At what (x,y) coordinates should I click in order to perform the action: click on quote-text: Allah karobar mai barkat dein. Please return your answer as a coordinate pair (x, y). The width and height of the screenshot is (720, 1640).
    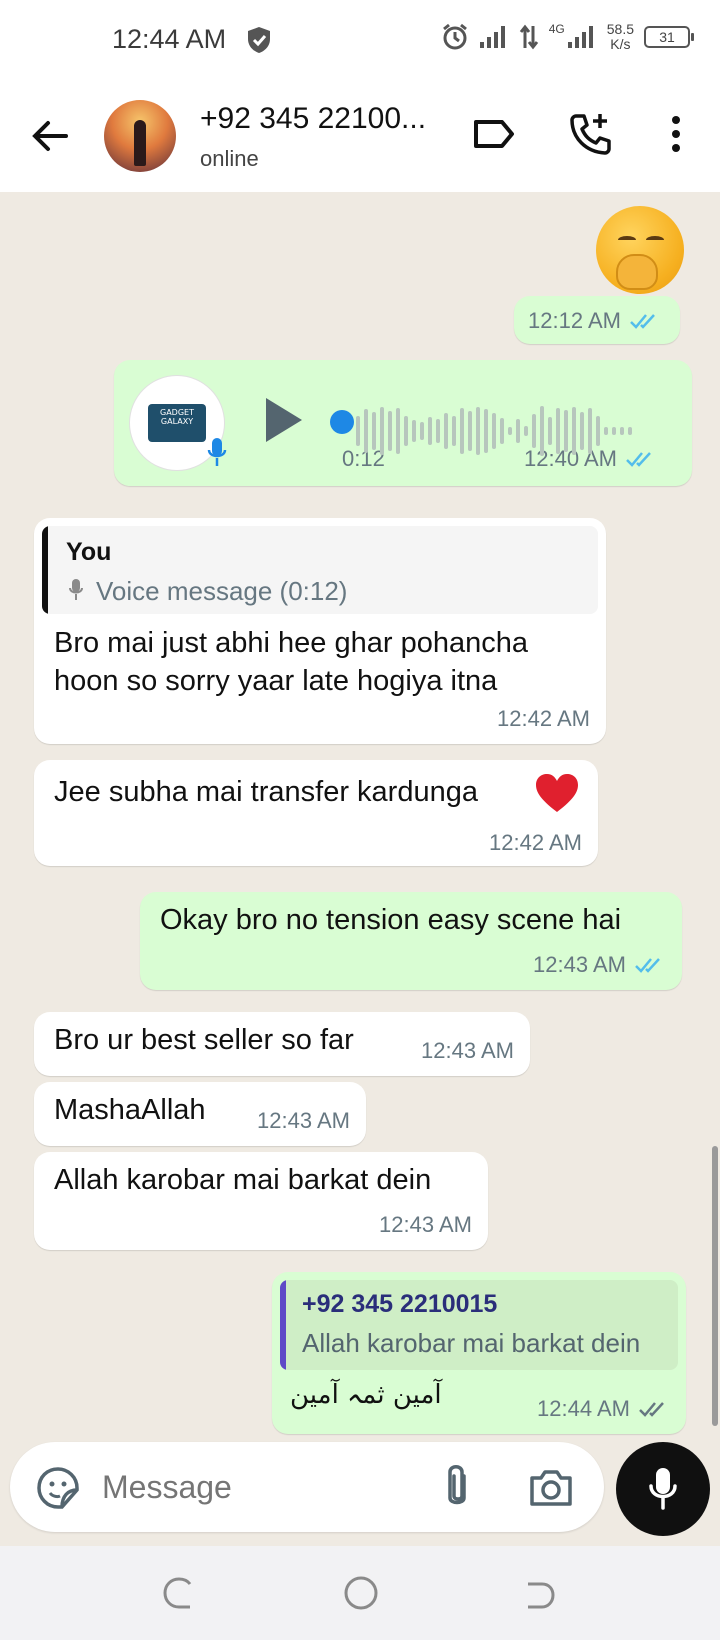
    Looking at the image, I should click on (471, 1343).